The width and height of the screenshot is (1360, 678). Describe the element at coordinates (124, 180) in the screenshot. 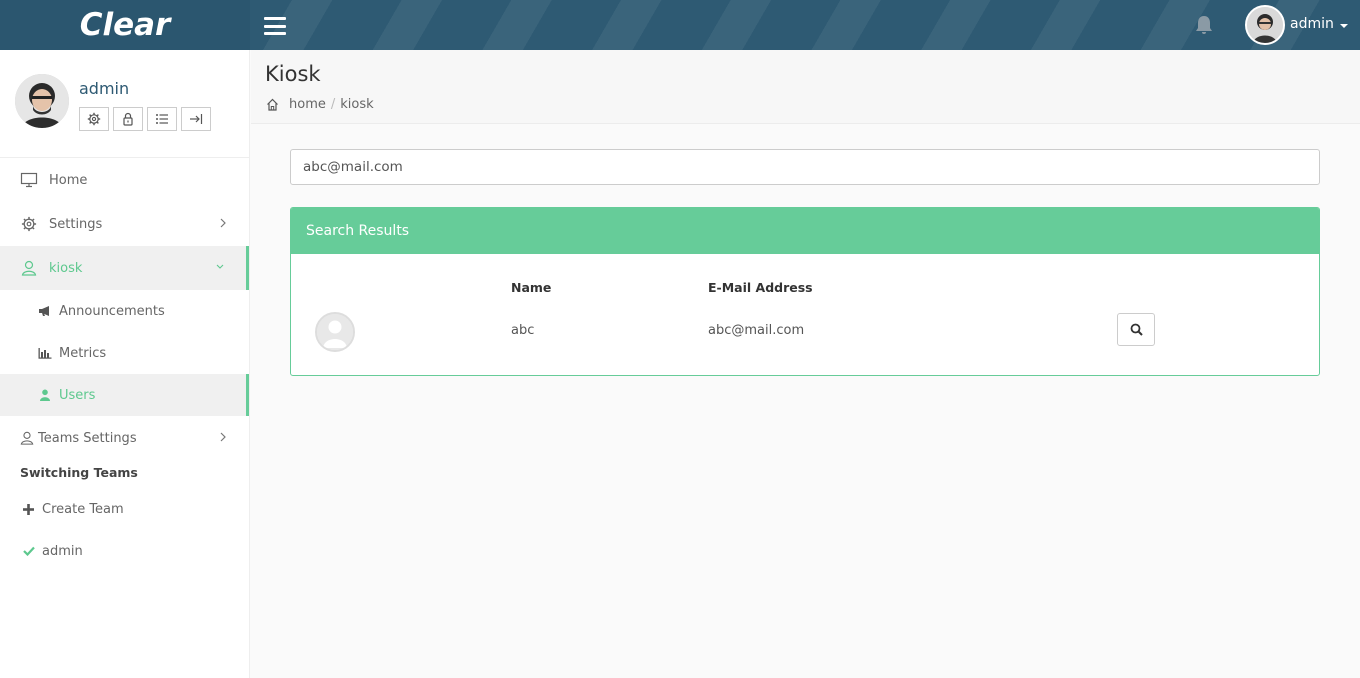

I see `sidebar-item-home: Home` at that location.